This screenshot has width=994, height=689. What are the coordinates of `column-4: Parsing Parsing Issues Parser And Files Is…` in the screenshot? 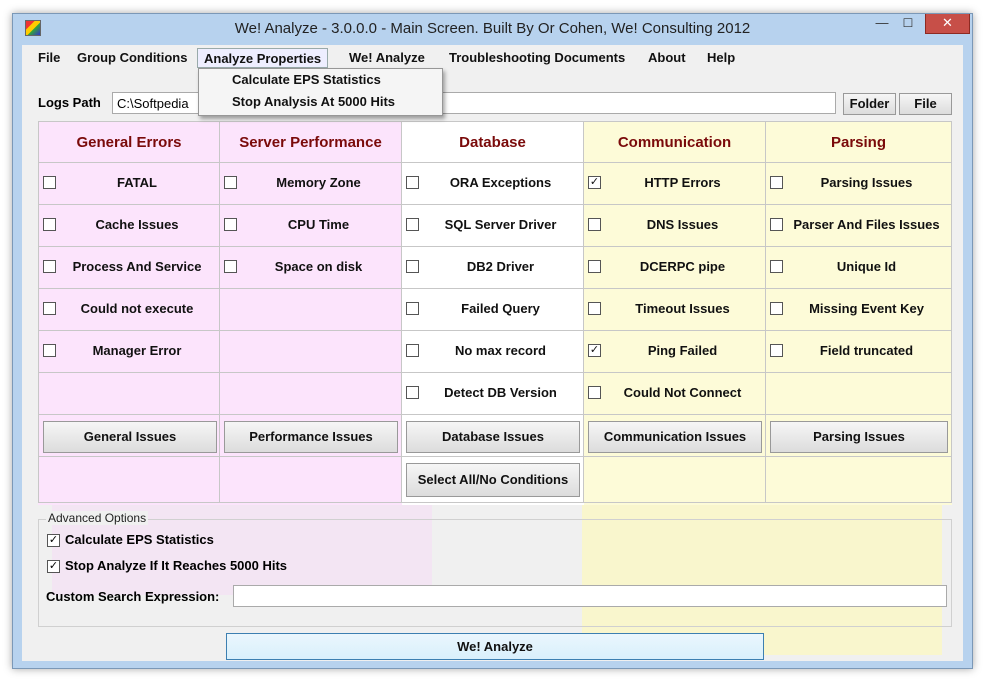 It's located at (859, 313).